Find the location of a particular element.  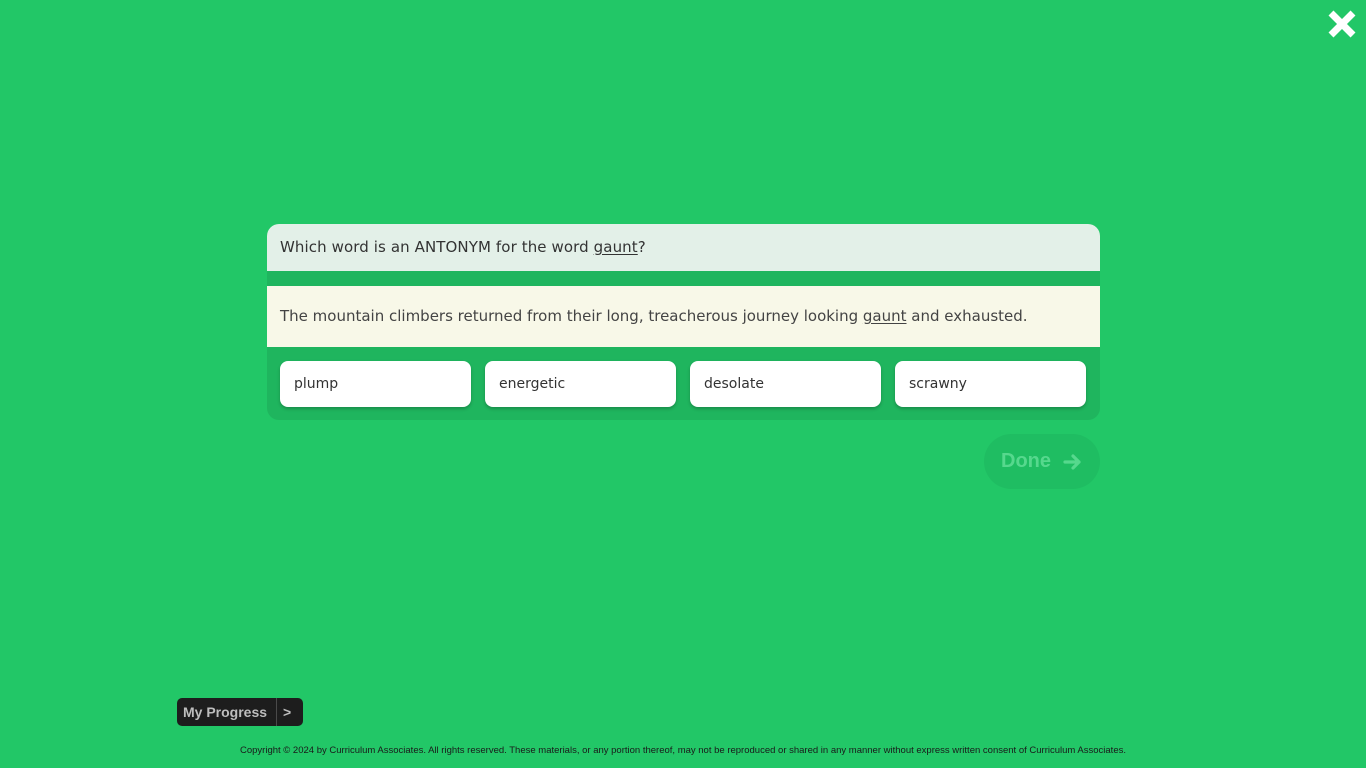

close-button is located at coordinates (1342, 24).